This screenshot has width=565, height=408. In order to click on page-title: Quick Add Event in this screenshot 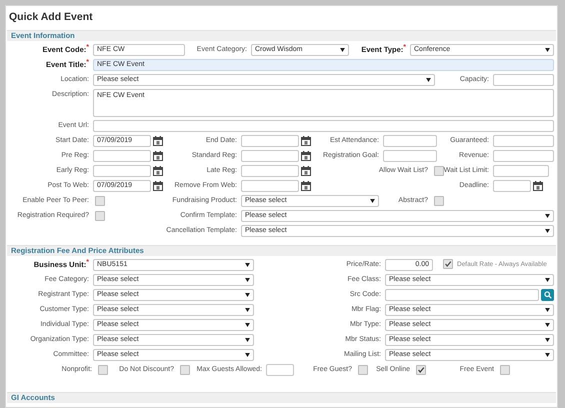, I will do `click(51, 17)`.